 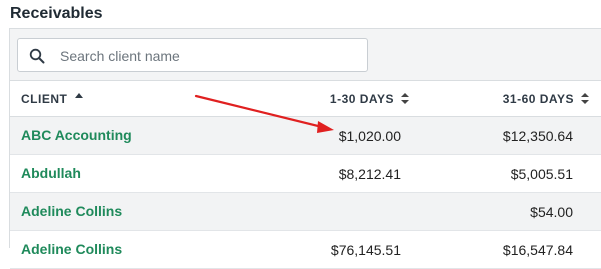 I want to click on amount-31-60-days: $5,005.51, so click(x=541, y=174).